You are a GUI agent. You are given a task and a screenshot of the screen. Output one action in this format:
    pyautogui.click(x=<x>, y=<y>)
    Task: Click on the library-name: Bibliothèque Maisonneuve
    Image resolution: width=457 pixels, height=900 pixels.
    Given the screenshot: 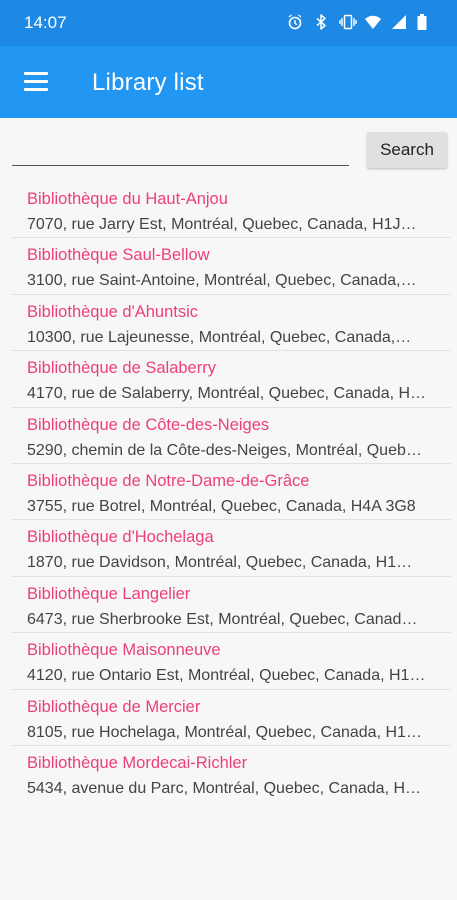 What is the action you would take?
    pyautogui.click(x=124, y=650)
    